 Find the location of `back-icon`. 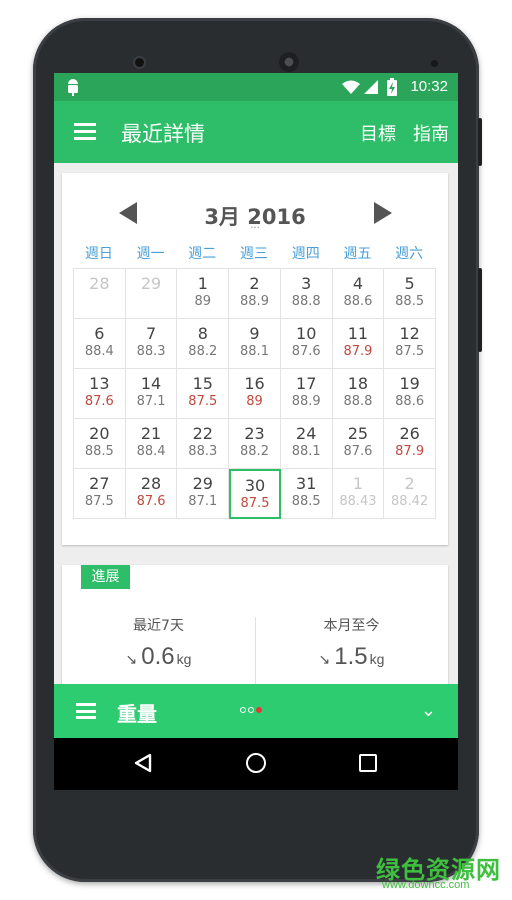

back-icon is located at coordinates (143, 763).